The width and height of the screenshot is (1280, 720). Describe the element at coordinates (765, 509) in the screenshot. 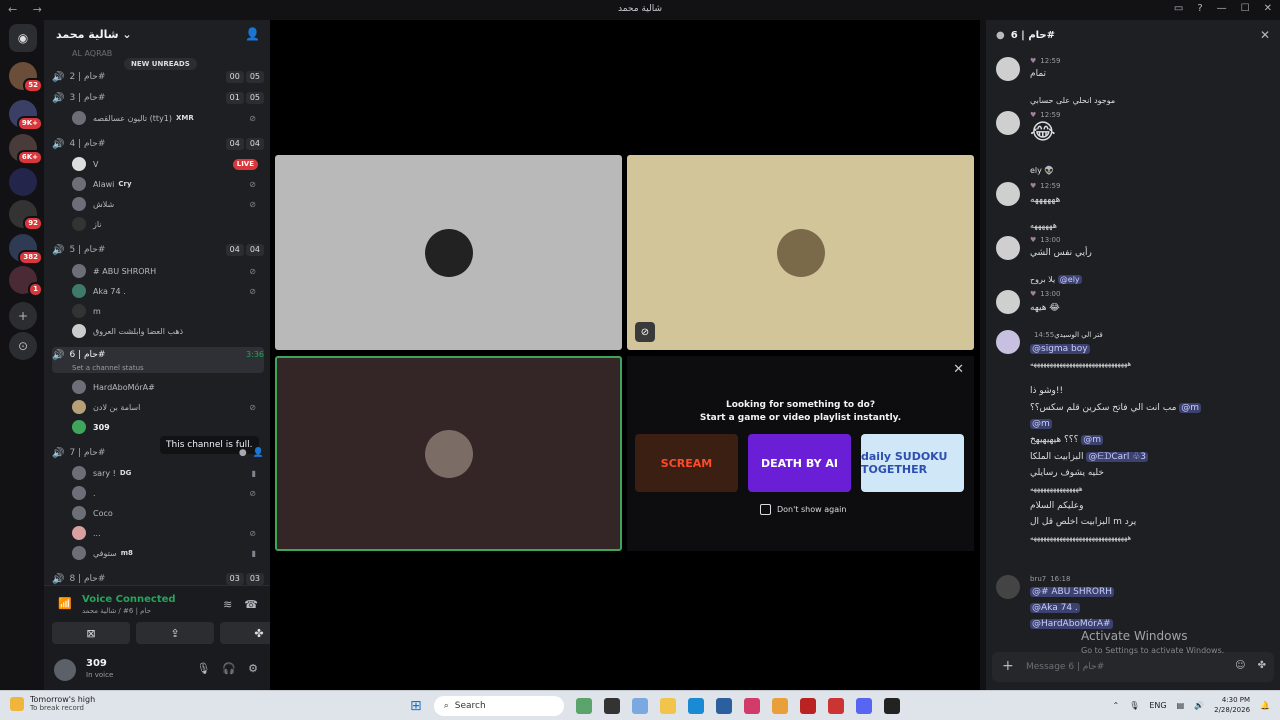

I see `checkbox` at that location.